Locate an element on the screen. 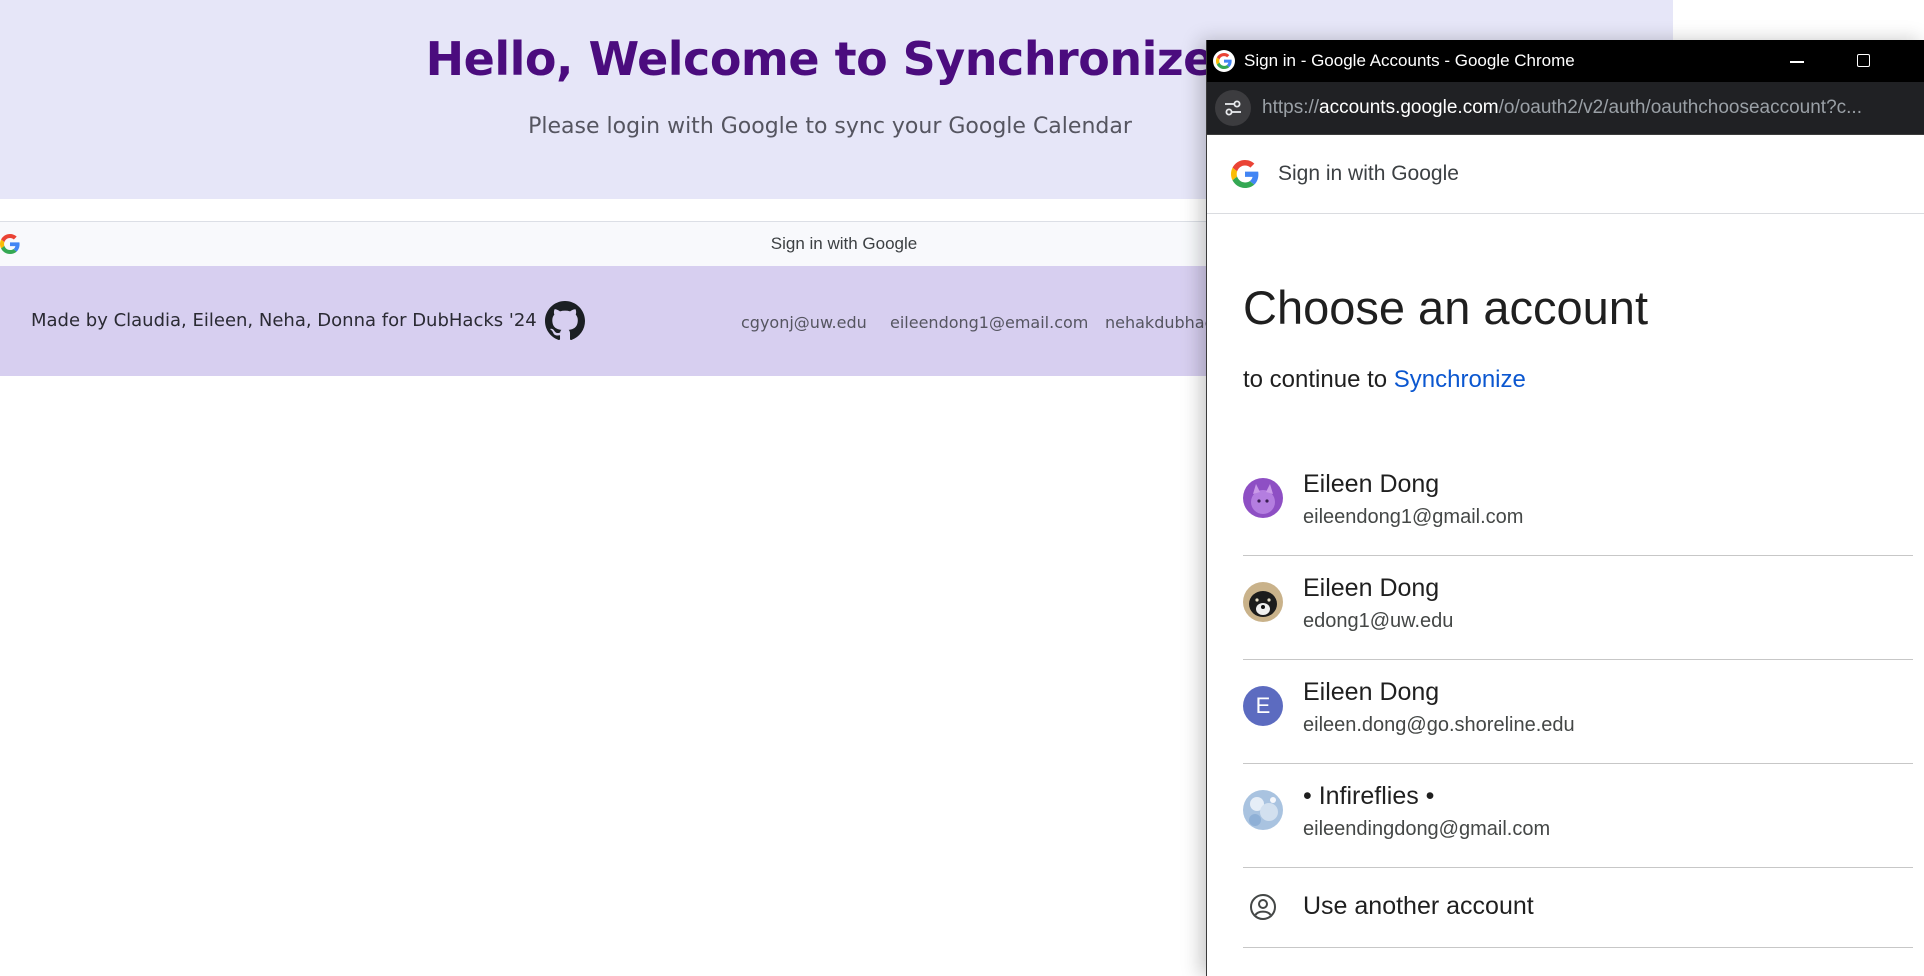  use-another-account-button: Use another account is located at coordinates (1578, 908).